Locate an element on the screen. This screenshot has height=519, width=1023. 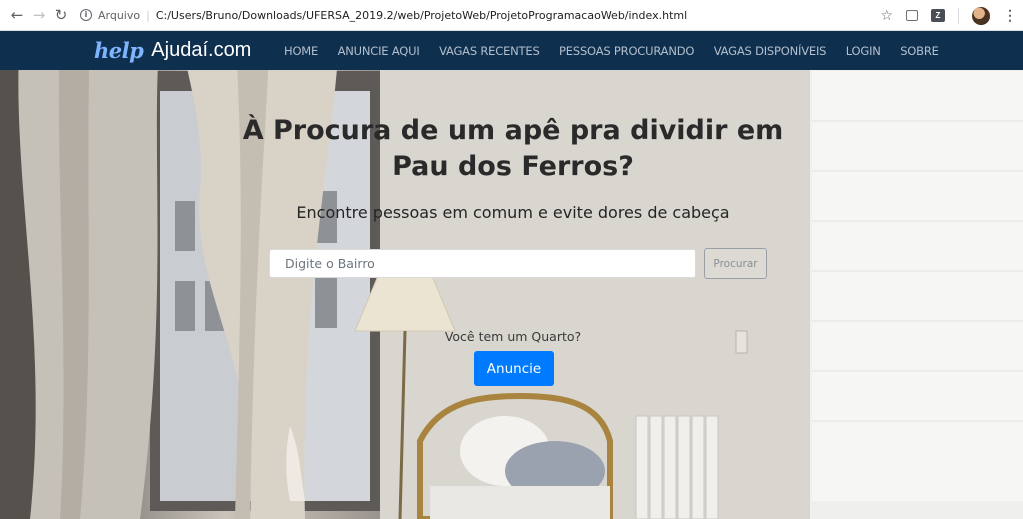
brand: help Ajudaí.com is located at coordinates (172, 50).